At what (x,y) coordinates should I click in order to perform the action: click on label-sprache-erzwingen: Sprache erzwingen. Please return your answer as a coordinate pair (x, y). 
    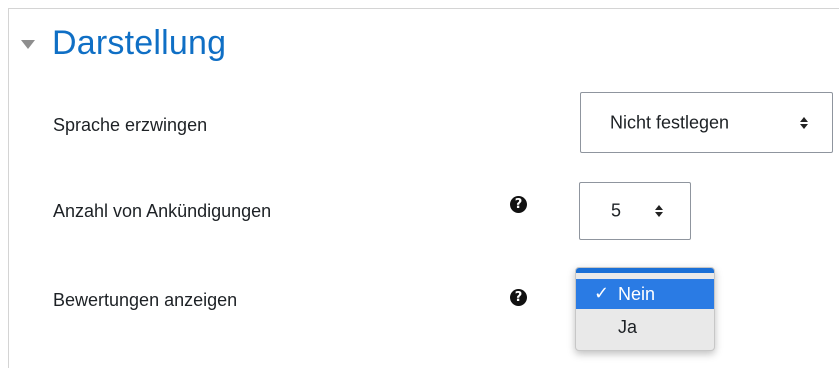
    Looking at the image, I should click on (130, 125).